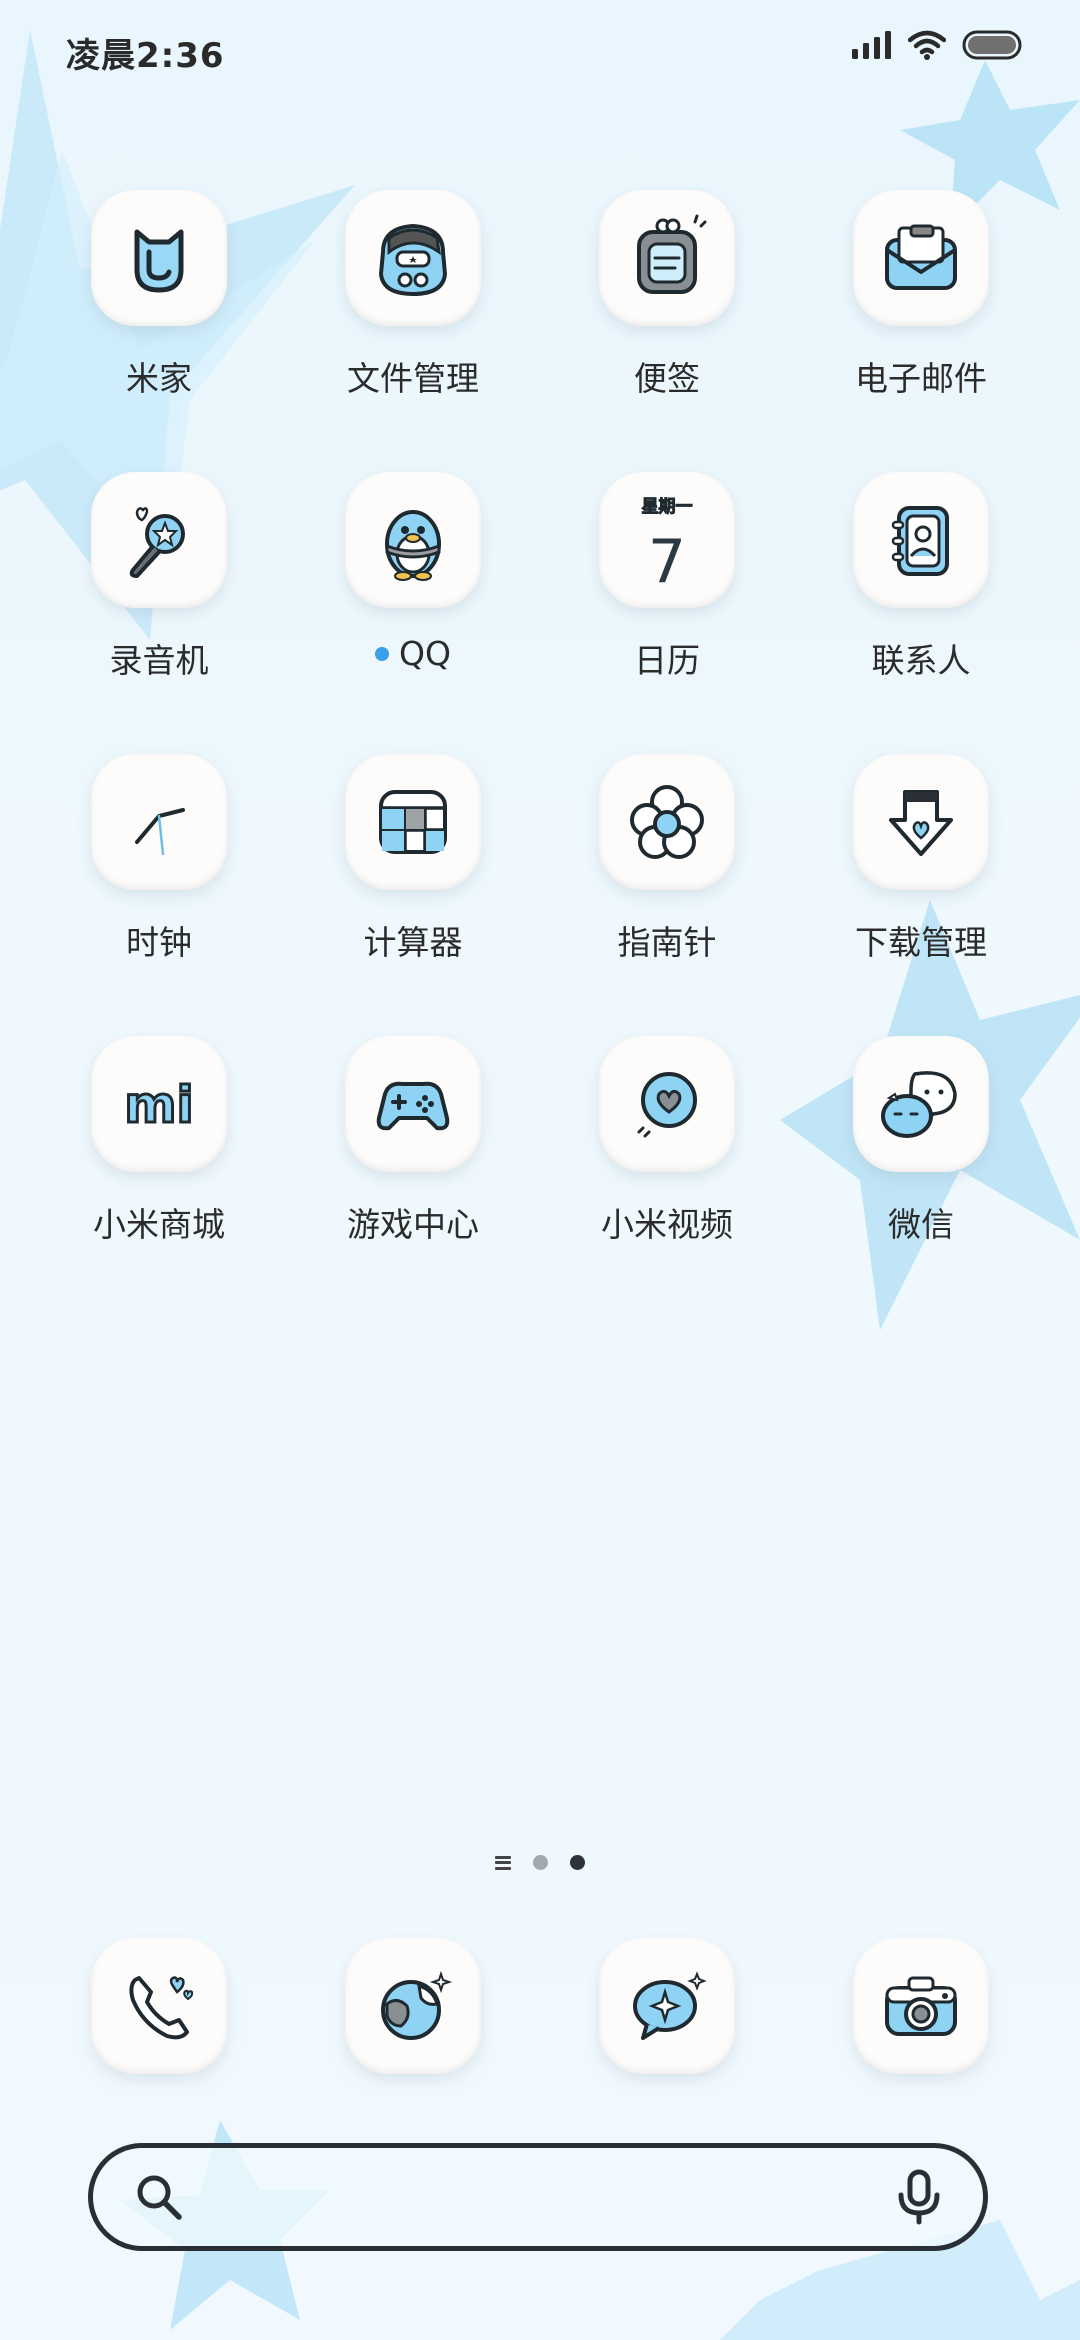 The image size is (1080, 2340). I want to click on video-icon, so click(667, 1104).